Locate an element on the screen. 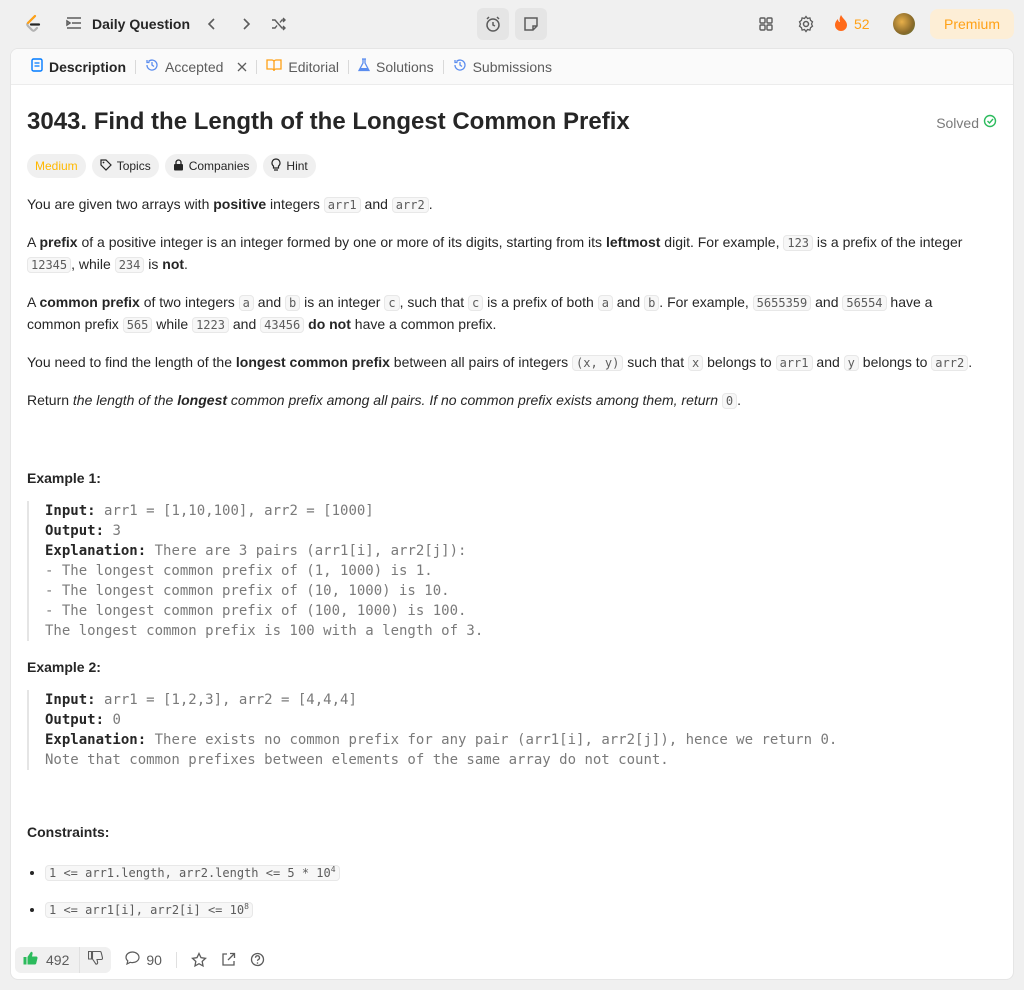 This screenshot has height=990, width=1024. tag-icon is located at coordinates (106, 166).